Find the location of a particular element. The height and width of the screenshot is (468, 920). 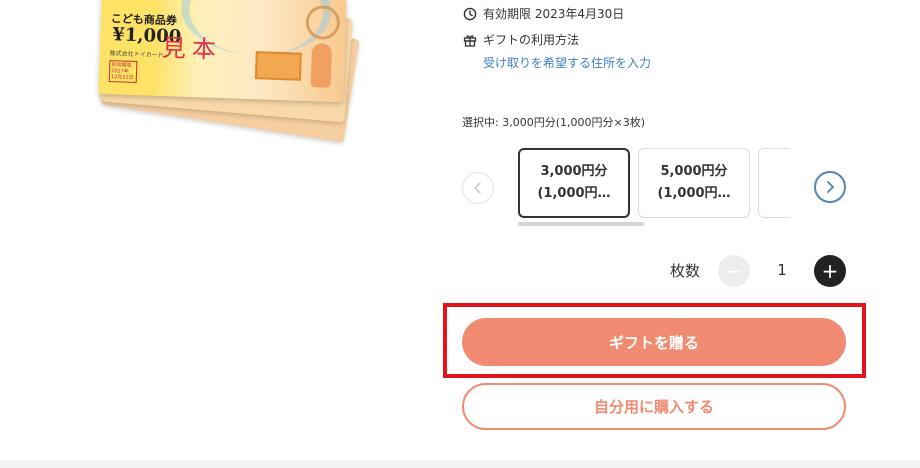

quantity-value: 1 is located at coordinates (782, 270).